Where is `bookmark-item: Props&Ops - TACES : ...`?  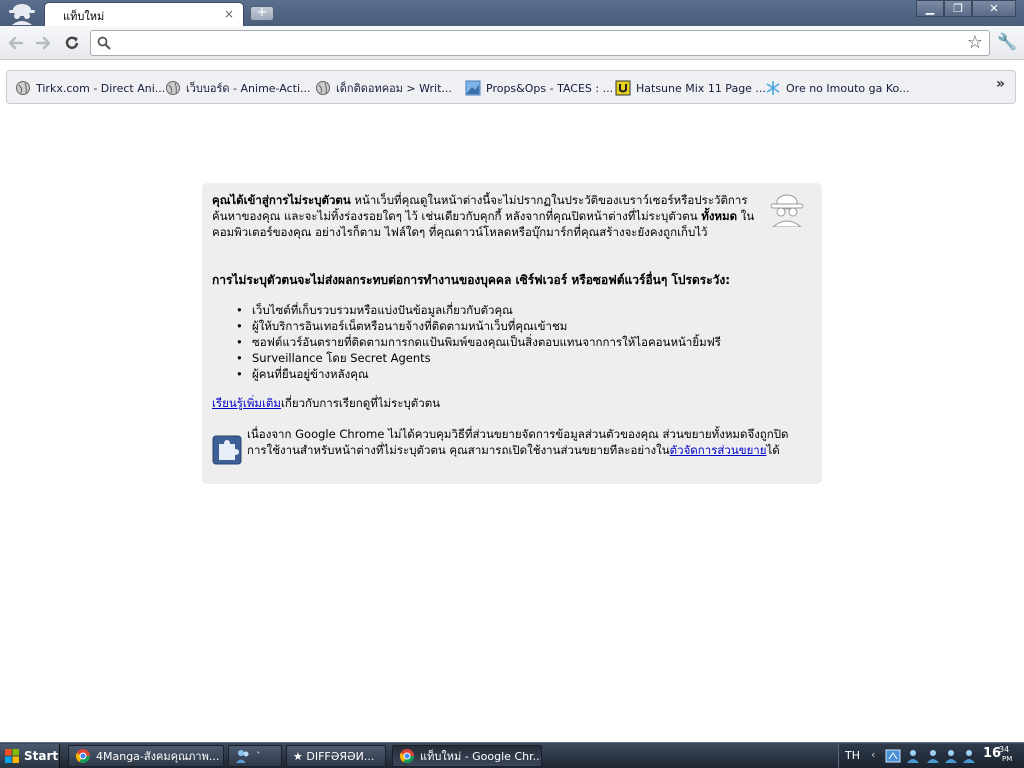
bookmark-item: Props&Ops - TACES : ... is located at coordinates (539, 88).